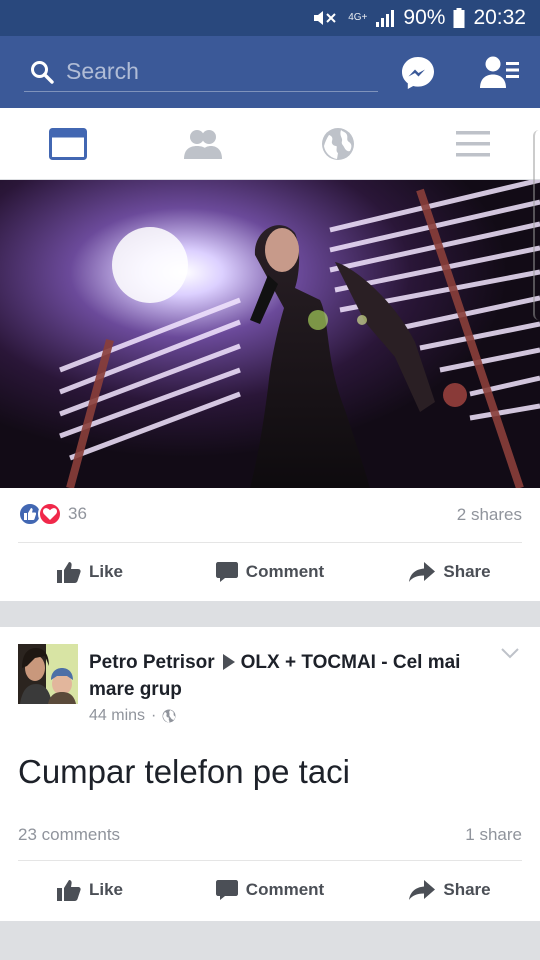  Describe the element at coordinates (152, 662) in the screenshot. I see `author-name: Petro Petrisor` at that location.